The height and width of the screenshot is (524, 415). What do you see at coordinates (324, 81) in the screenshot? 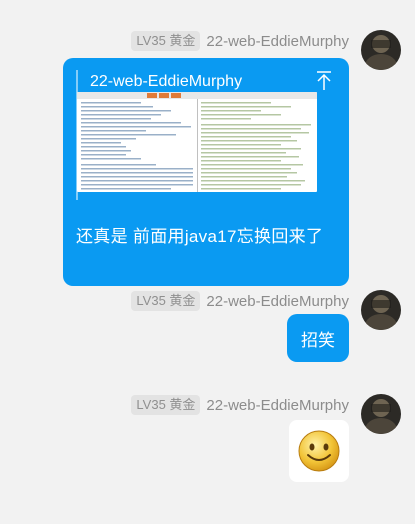
I see `pin-top-icon` at bounding box center [324, 81].